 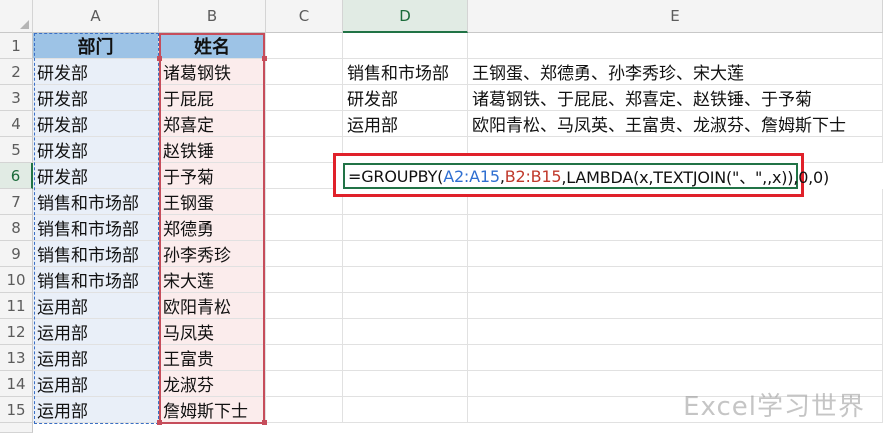 I want to click on cell-b5: 赵铁锤, so click(x=212, y=150).